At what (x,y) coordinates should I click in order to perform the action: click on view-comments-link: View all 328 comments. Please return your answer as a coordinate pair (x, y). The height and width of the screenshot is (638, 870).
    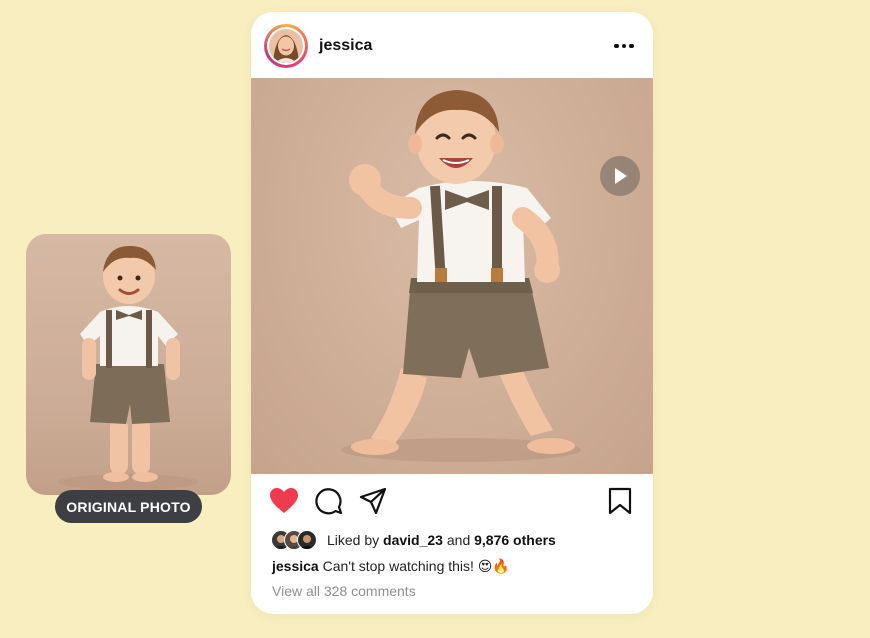
    Looking at the image, I should click on (344, 591).